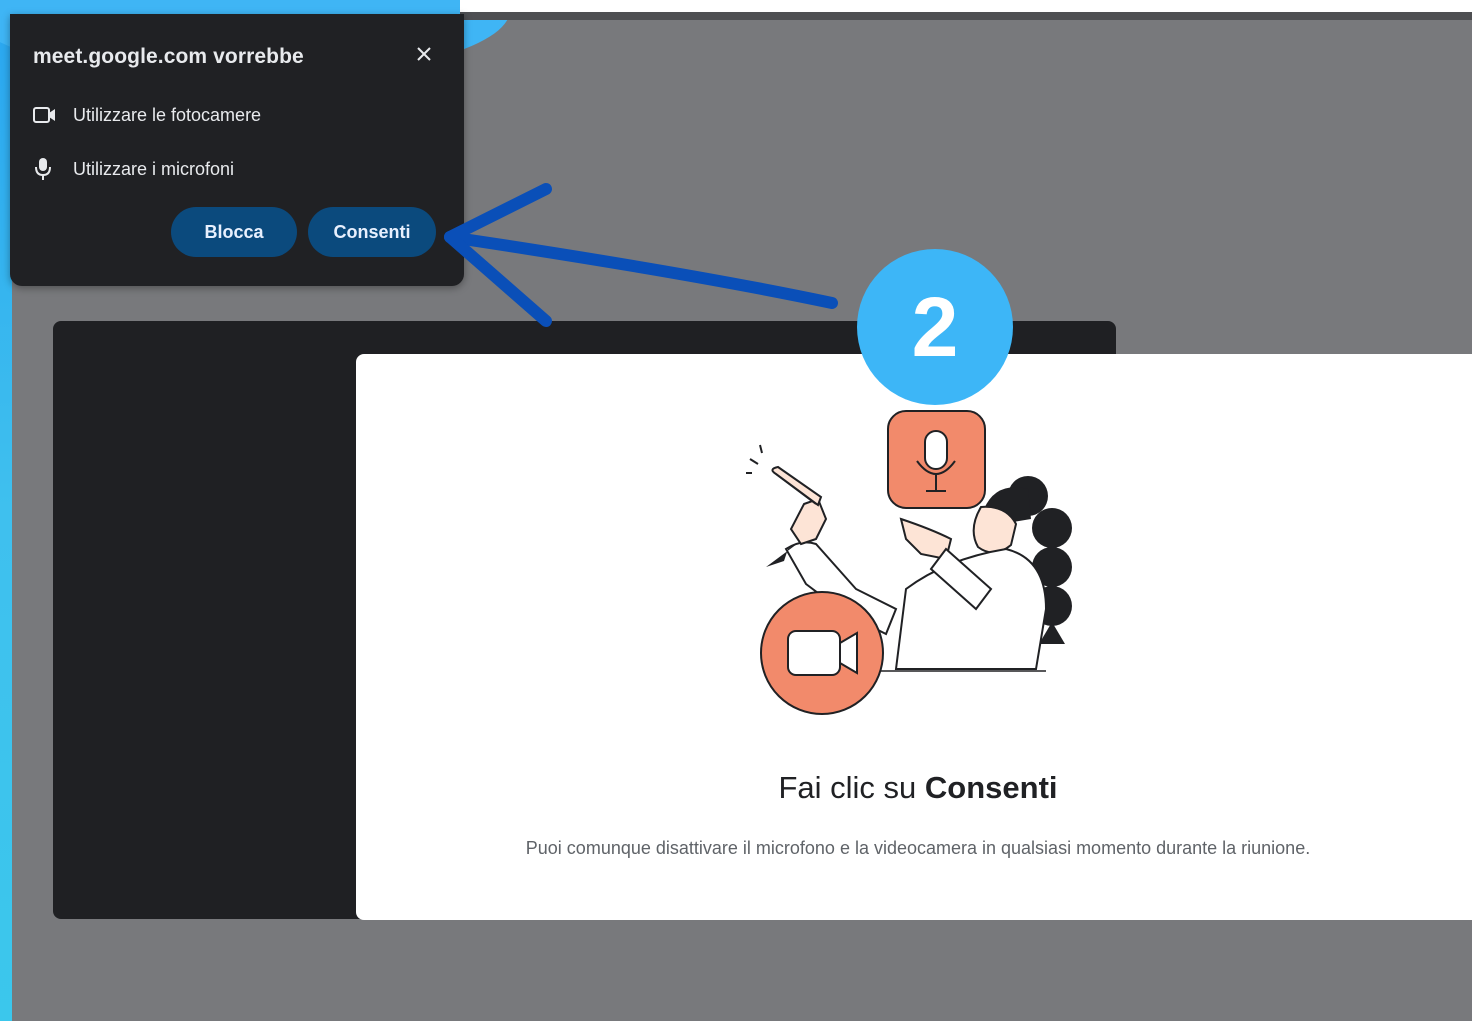 The width and height of the screenshot is (1472, 1021). I want to click on pointer-arrow-icon, so click(641, 255).